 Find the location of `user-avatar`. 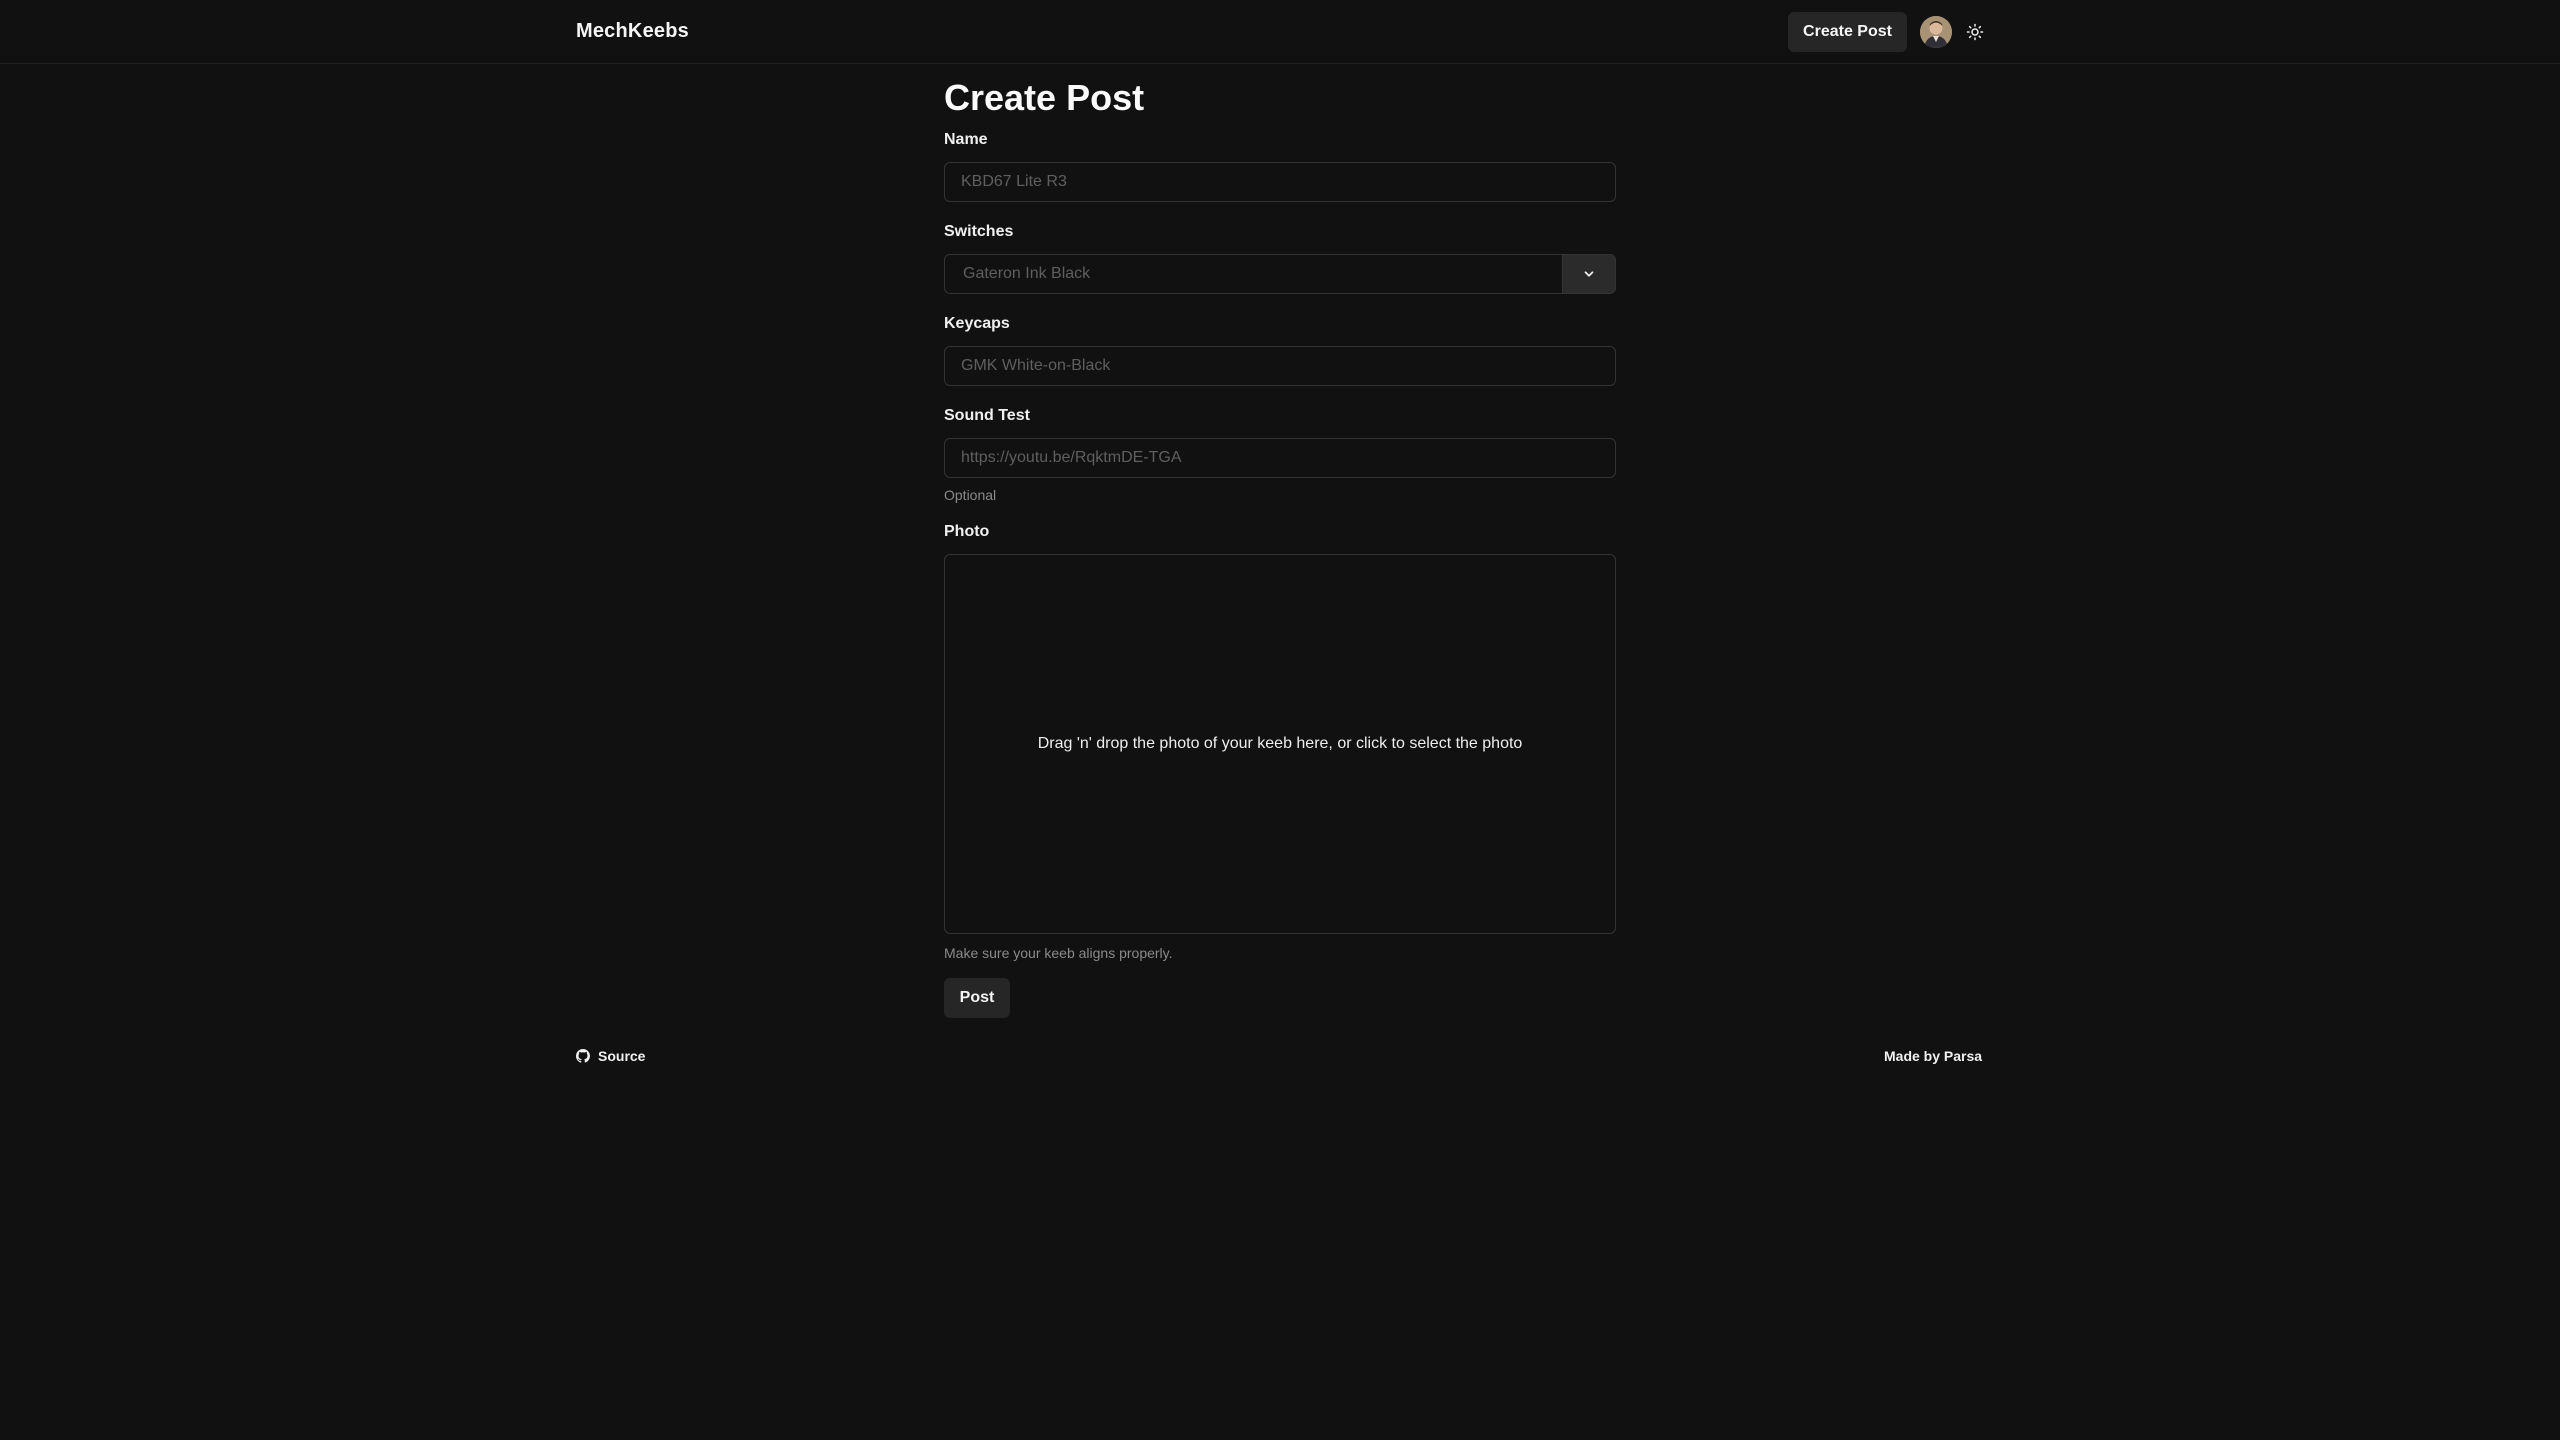

user-avatar is located at coordinates (1936, 32).